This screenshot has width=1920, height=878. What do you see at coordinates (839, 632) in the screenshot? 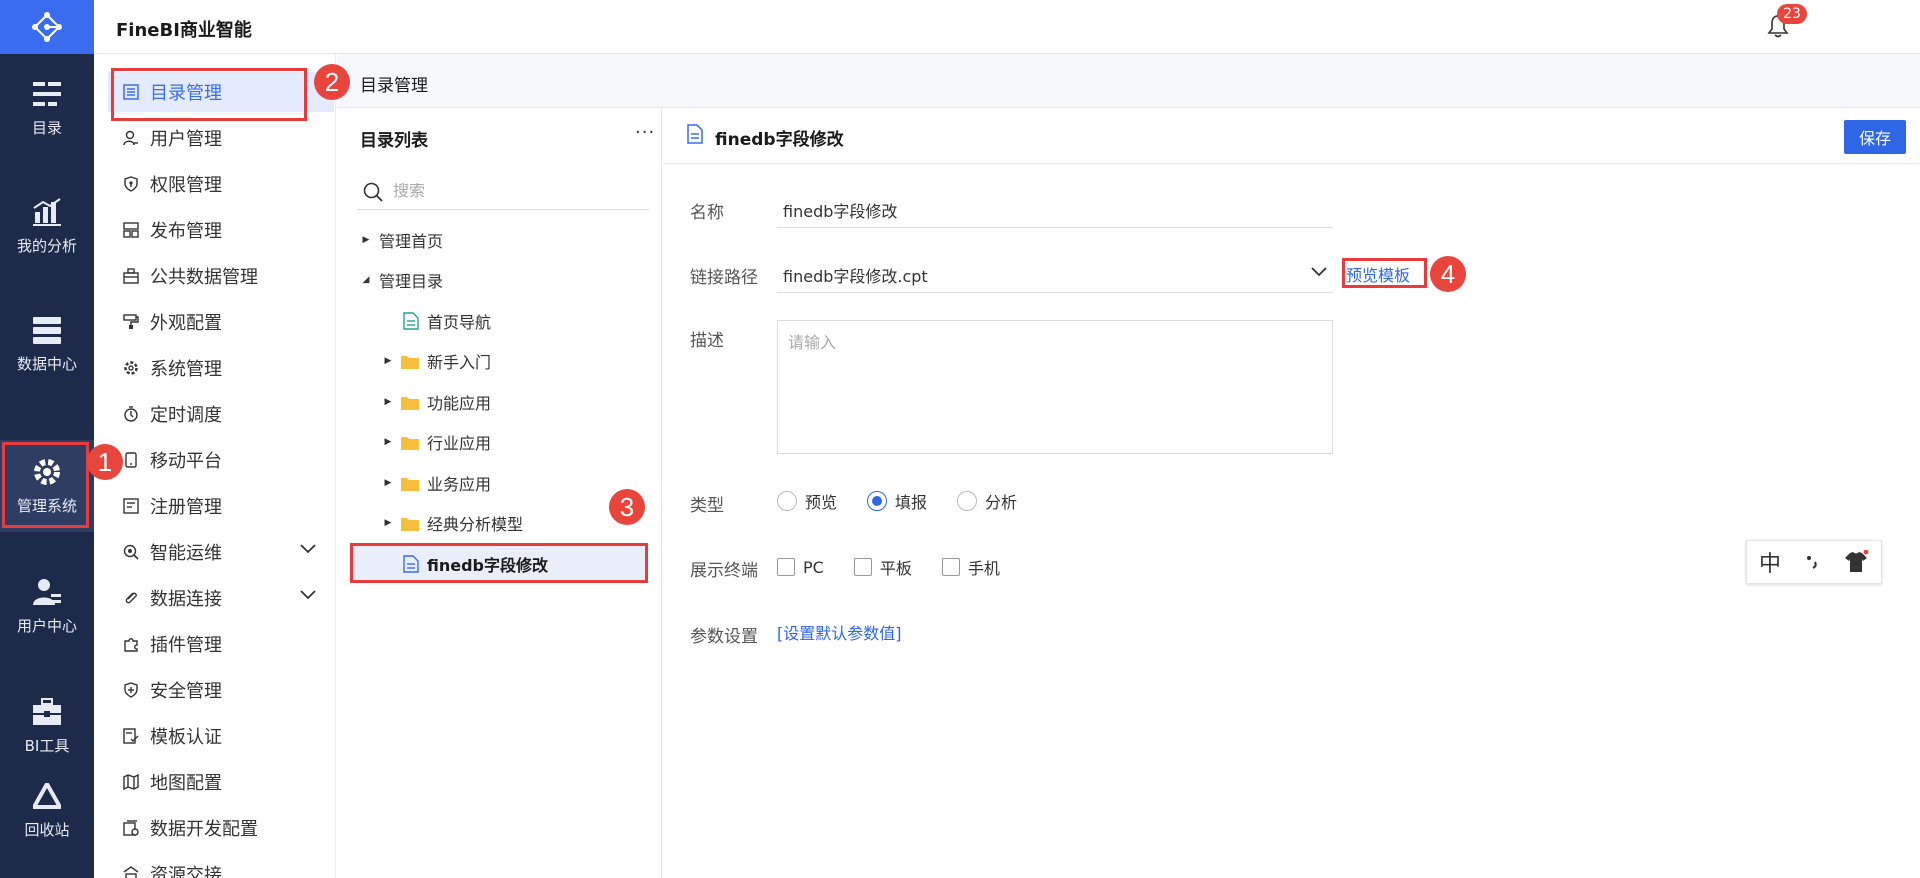
I see `set-default-params-link: [设置默认参数值]` at bounding box center [839, 632].